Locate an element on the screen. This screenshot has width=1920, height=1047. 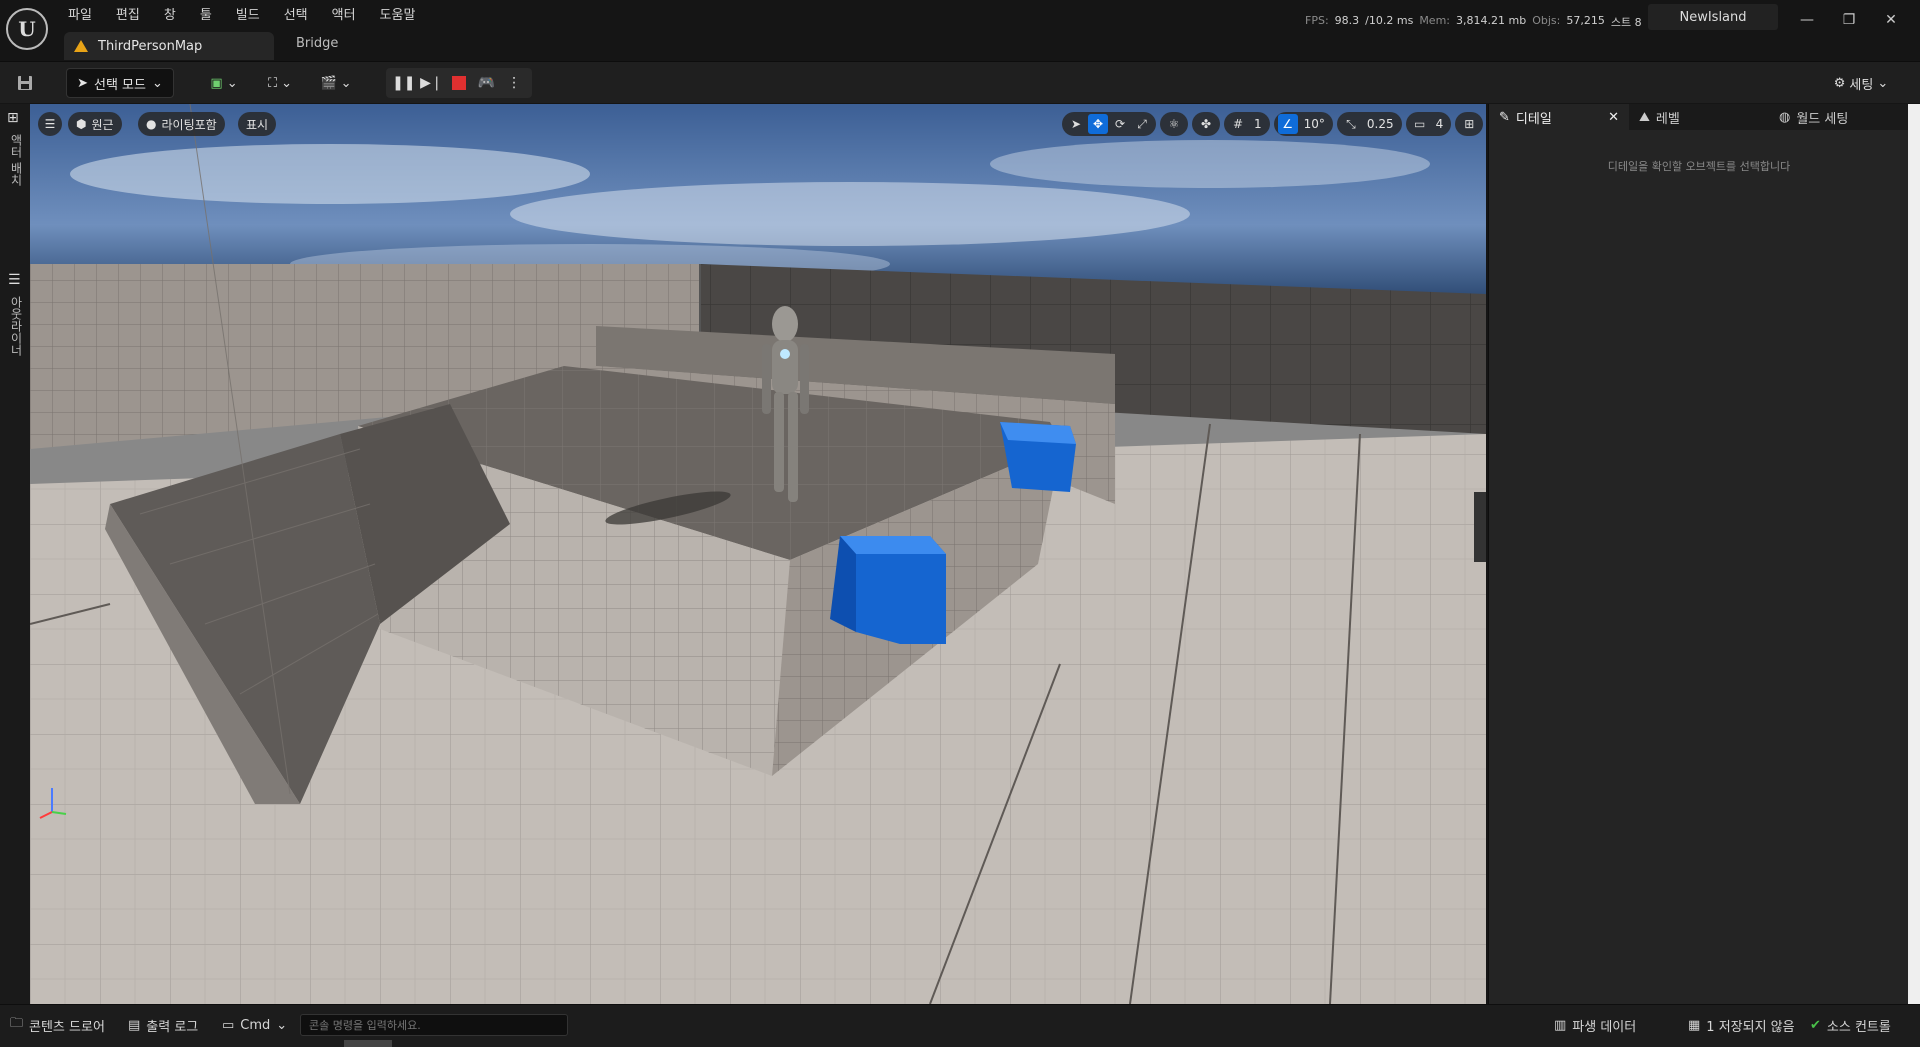
tab-bridge: Bridge is located at coordinates (317, 43).